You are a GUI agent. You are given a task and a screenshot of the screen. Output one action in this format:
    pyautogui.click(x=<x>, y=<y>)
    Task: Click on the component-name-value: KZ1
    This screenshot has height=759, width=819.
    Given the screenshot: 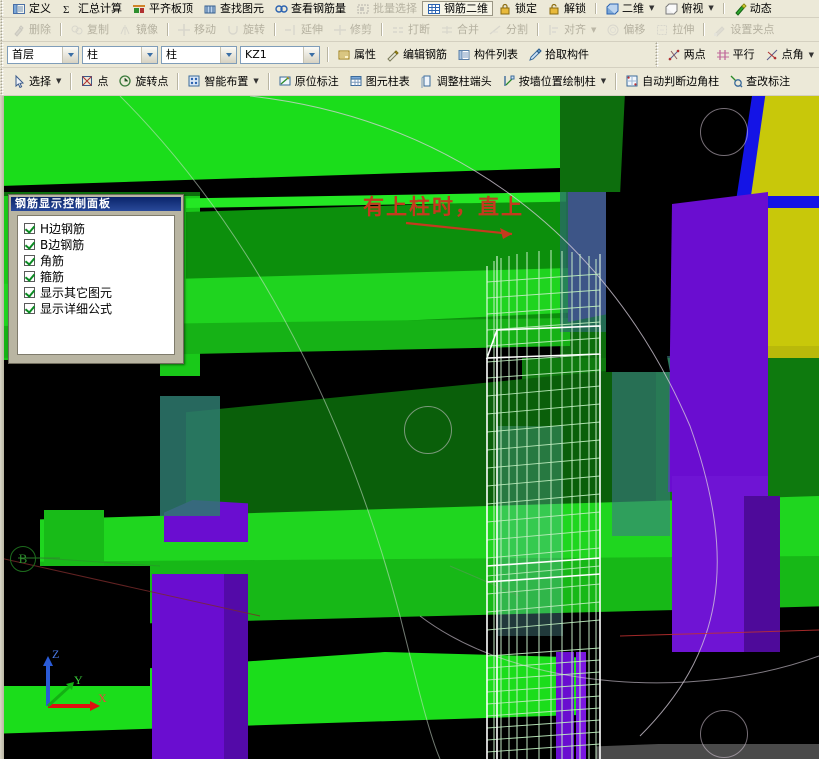 What is the action you would take?
    pyautogui.click(x=256, y=54)
    